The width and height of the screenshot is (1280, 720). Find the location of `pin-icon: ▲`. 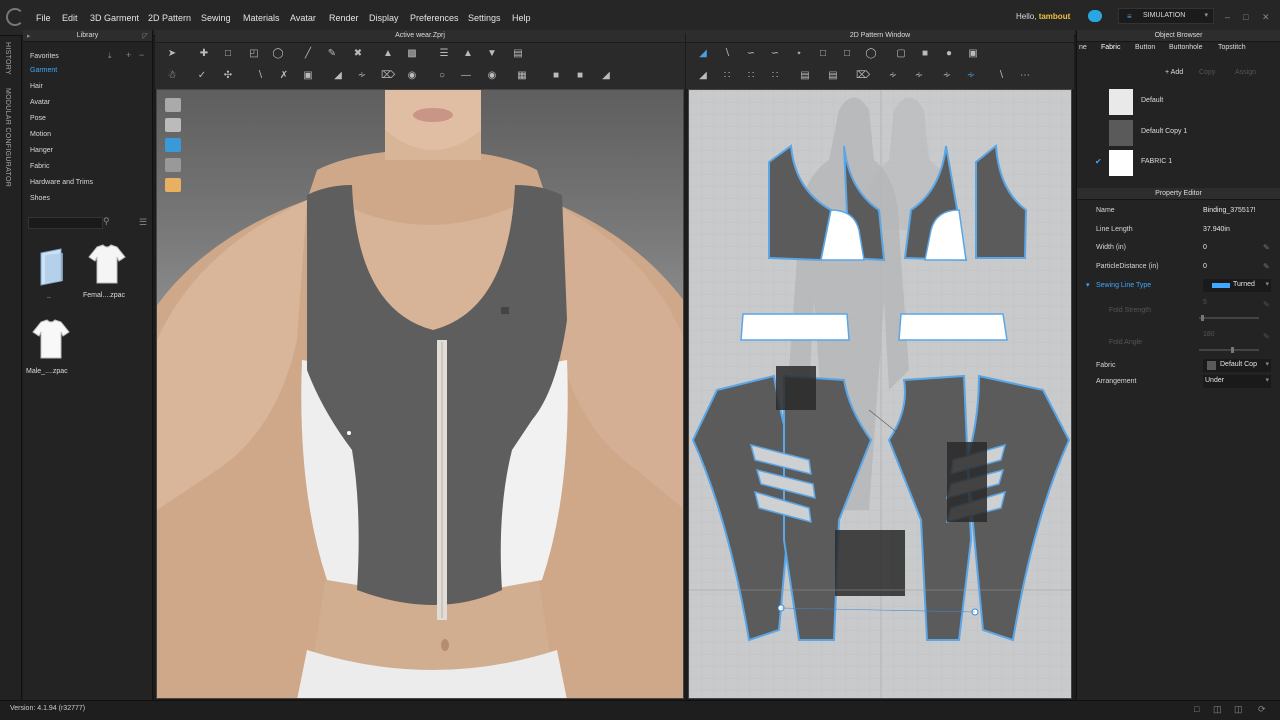

pin-icon: ▲ is located at coordinates (468, 54).